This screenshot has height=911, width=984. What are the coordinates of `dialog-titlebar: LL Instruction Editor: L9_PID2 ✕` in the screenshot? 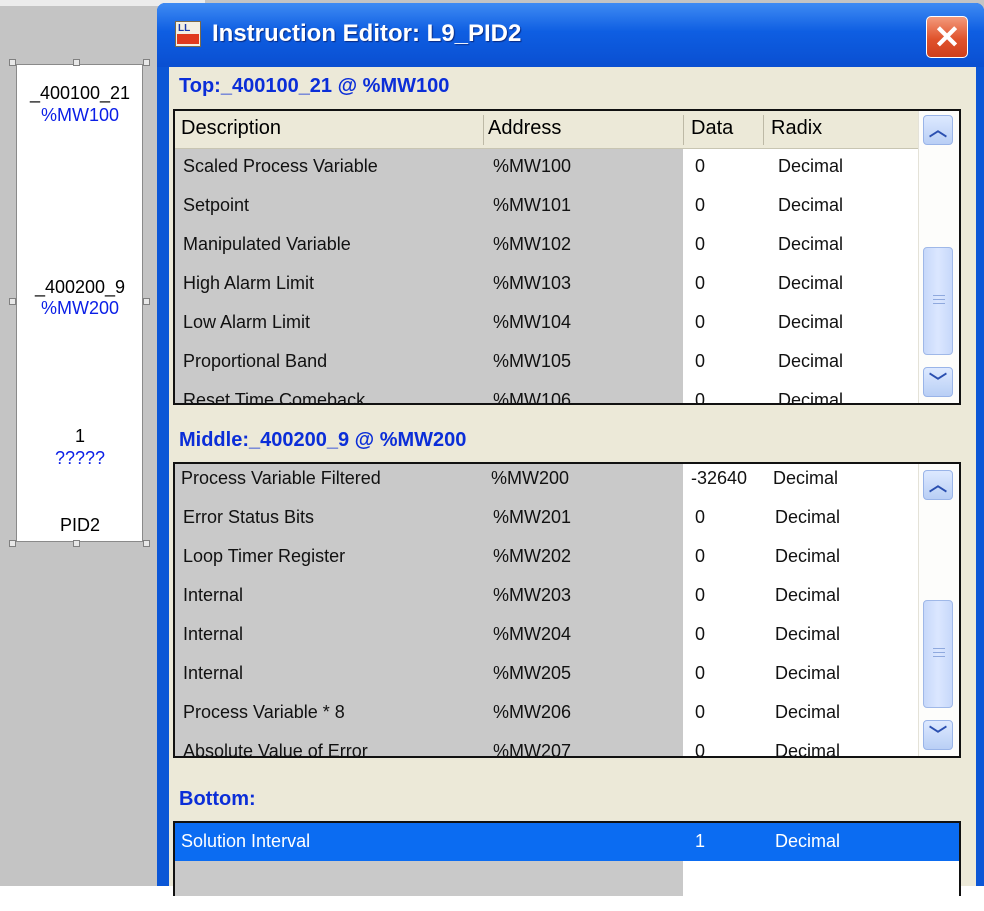 It's located at (570, 35).